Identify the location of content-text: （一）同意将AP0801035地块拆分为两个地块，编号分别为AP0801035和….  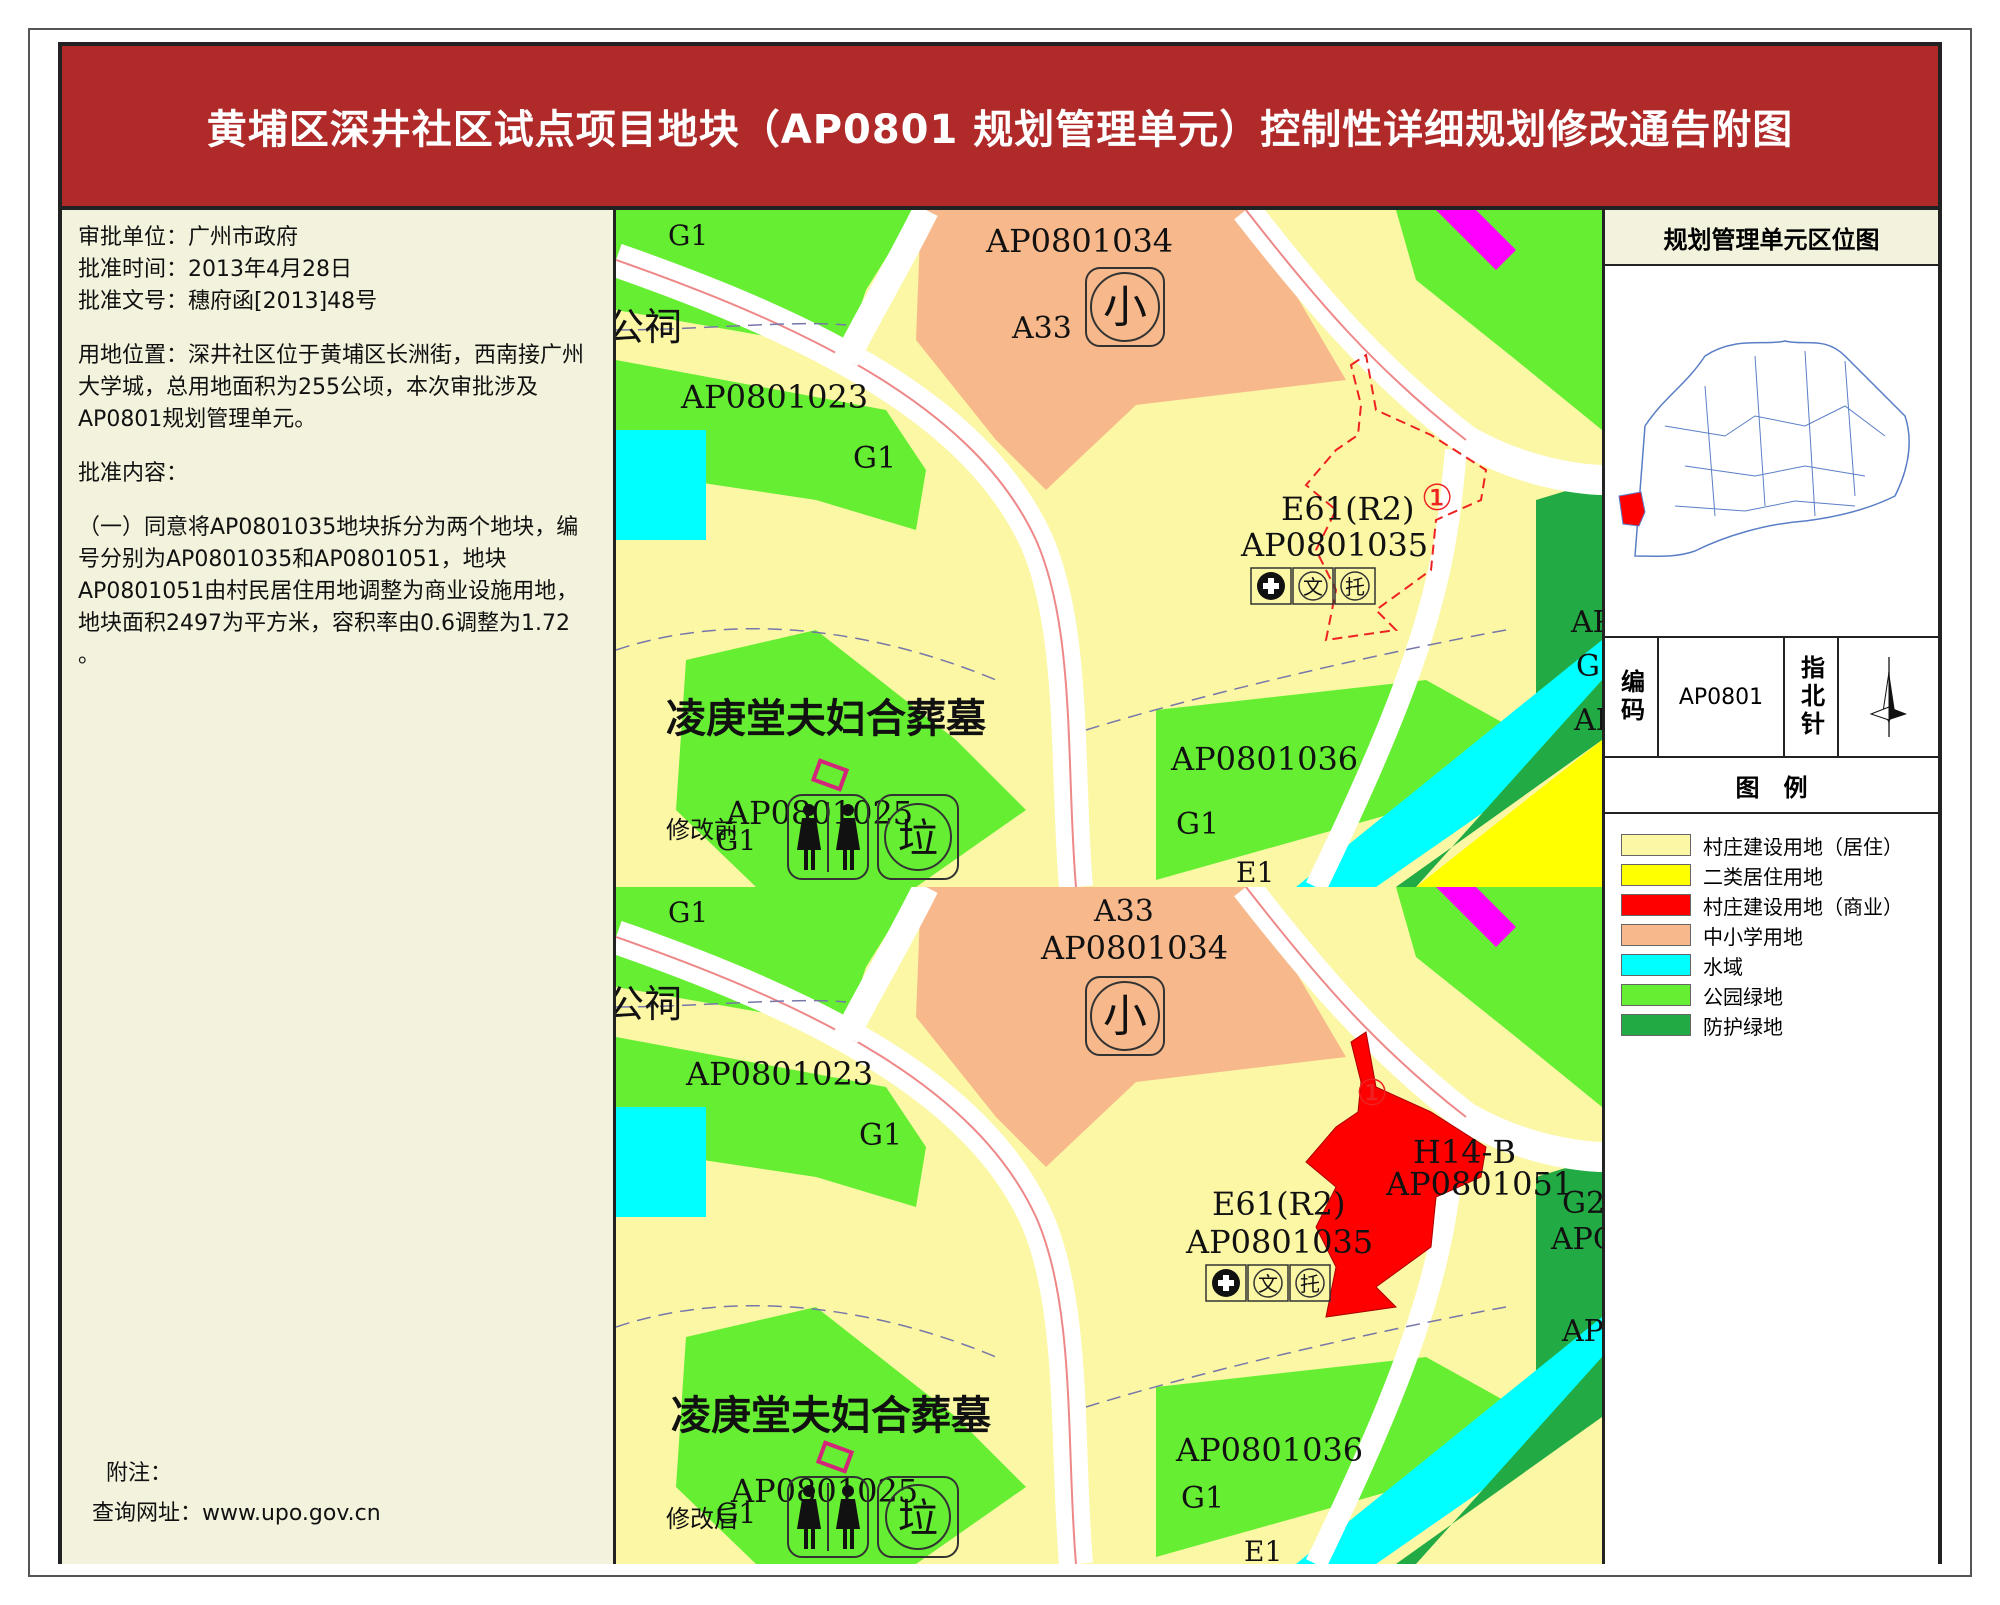
(328, 591).